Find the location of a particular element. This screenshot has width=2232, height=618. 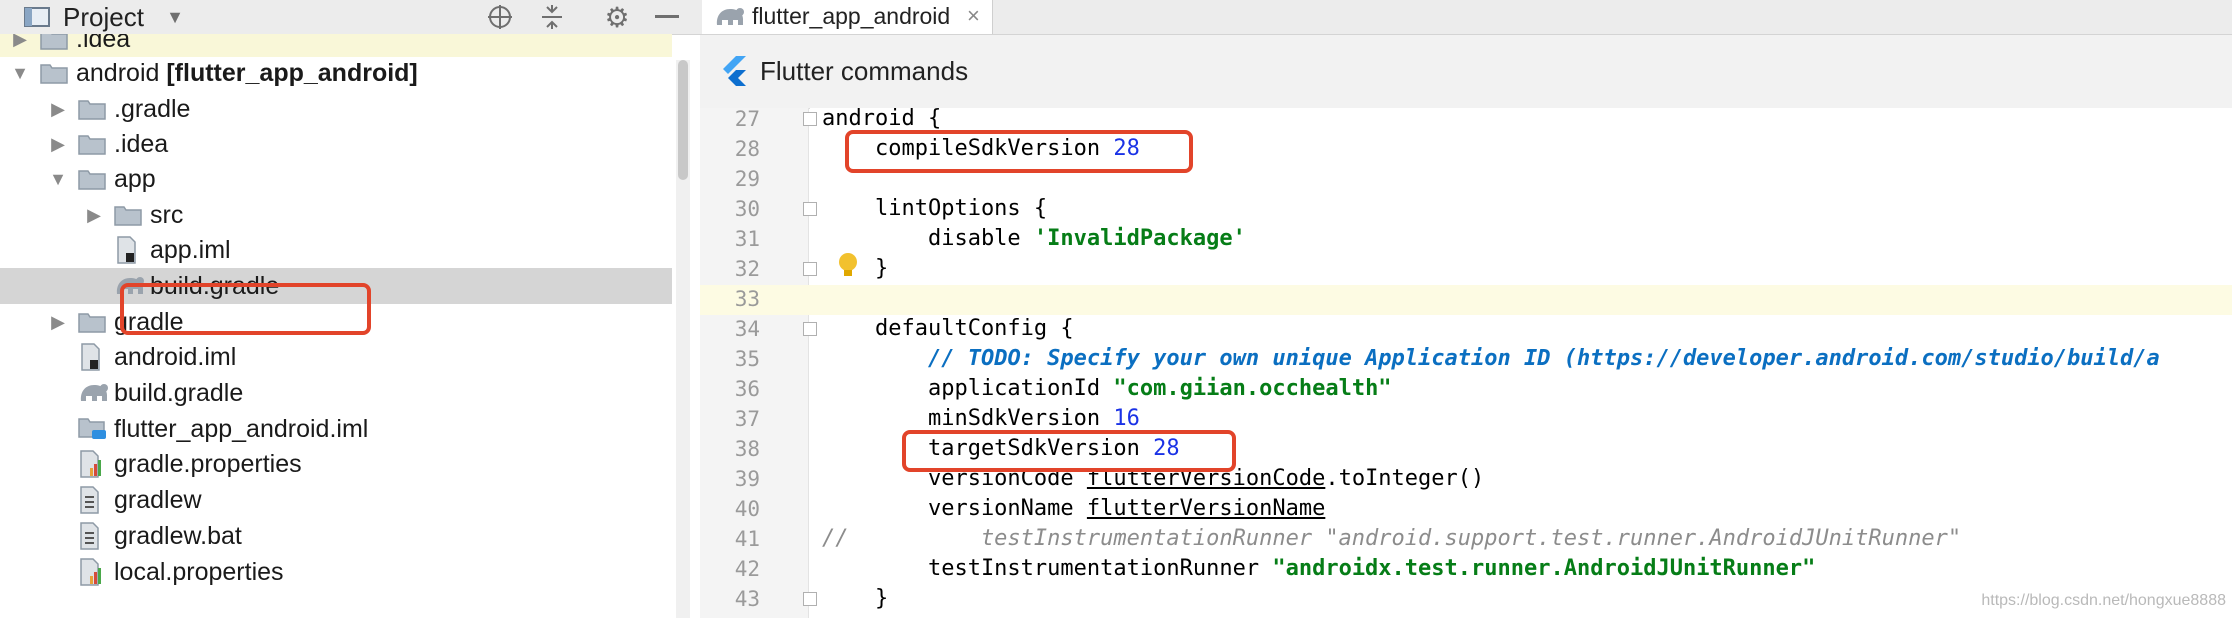

editor-tab-bar: flutter_app_android × is located at coordinates (1466, 17).